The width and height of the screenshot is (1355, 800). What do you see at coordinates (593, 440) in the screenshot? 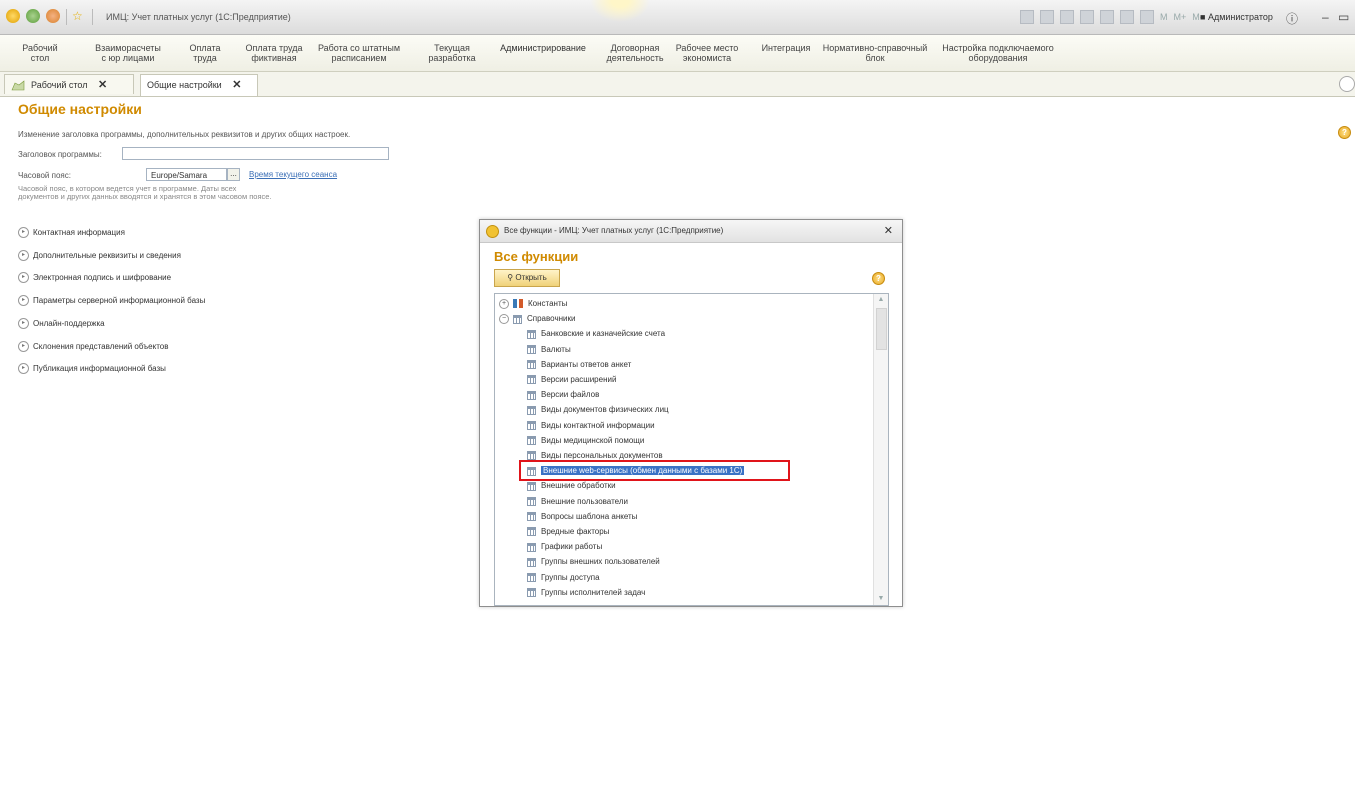
I see `tree-item-label: Виды медицинской помощи` at bounding box center [593, 440].